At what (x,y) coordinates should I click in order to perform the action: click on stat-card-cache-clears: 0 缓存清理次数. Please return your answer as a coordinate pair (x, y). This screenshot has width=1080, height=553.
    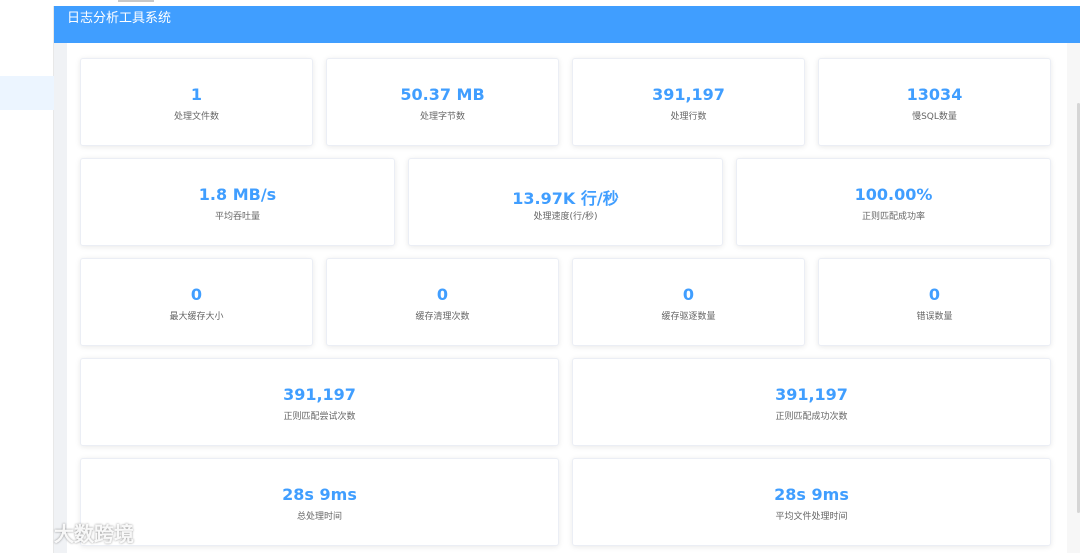
    Looking at the image, I should click on (442, 302).